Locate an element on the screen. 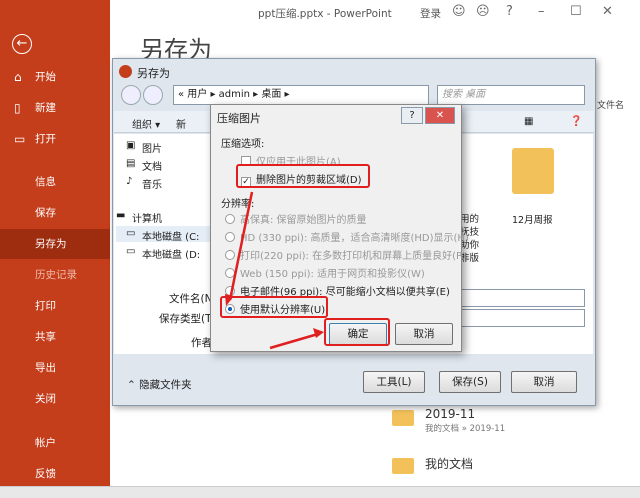  help-icon: ? is located at coordinates (509, 11).